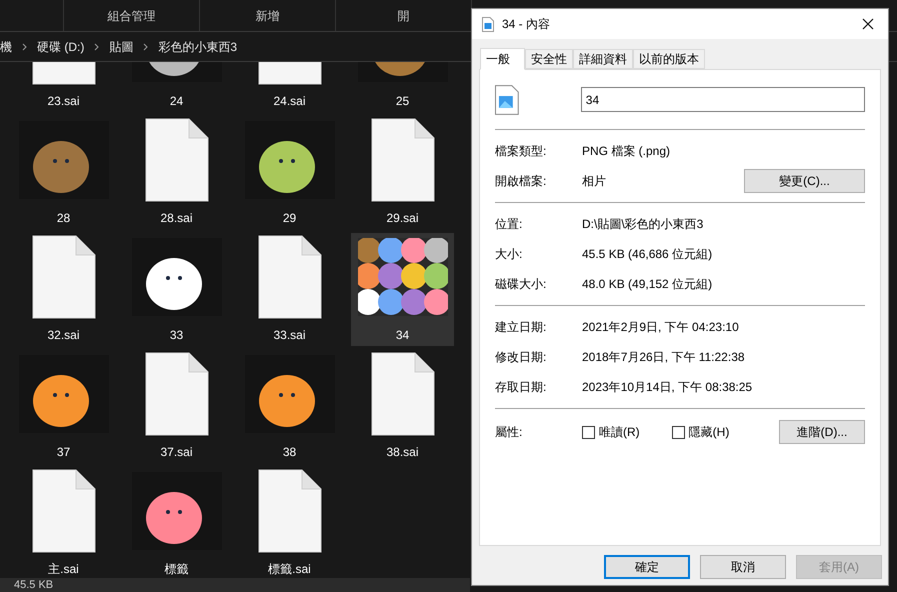  I want to click on file-item: 37.sai, so click(176, 406).